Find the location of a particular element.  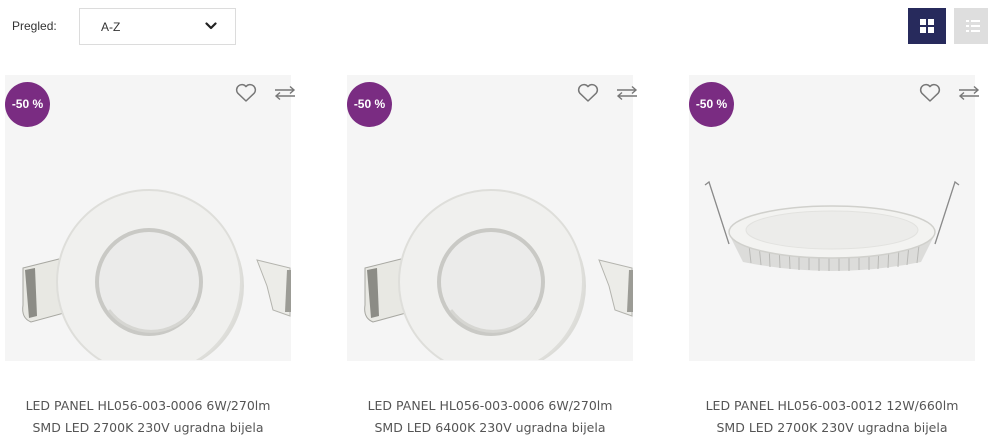

sort-label: Pregled: is located at coordinates (34, 26).